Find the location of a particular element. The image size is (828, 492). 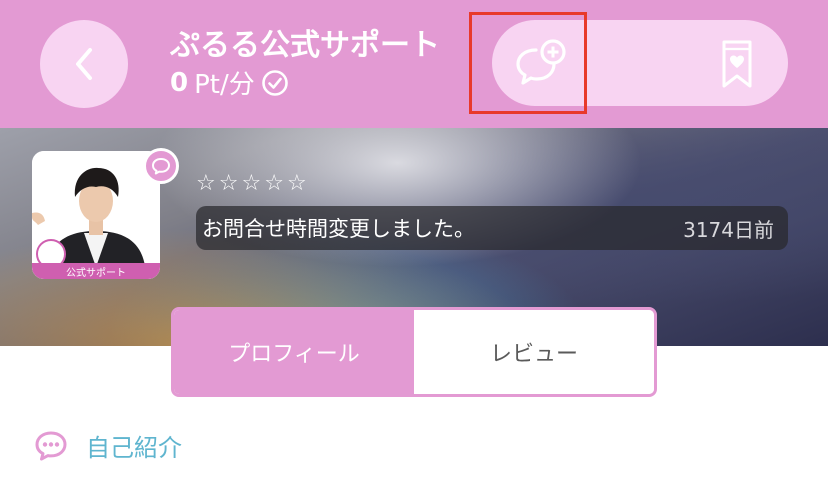

bookmark-heart-icon is located at coordinates (737, 64).